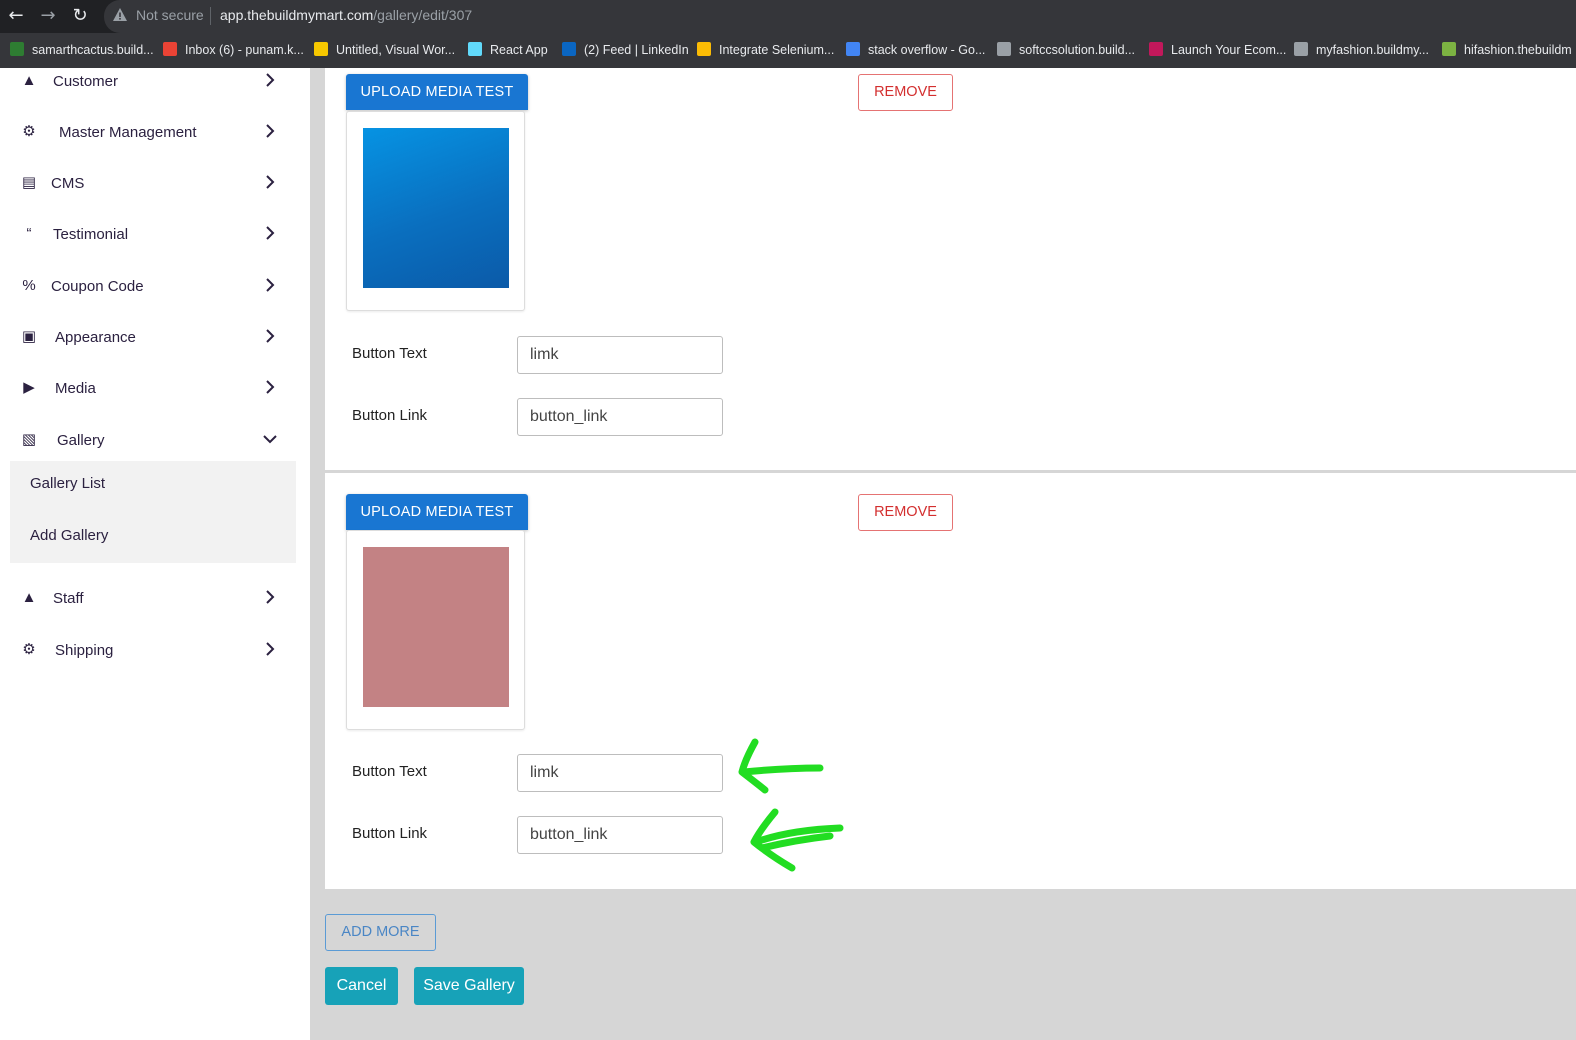 The width and height of the screenshot is (1576, 1040). I want to click on bookmark-item: React App, so click(508, 50).